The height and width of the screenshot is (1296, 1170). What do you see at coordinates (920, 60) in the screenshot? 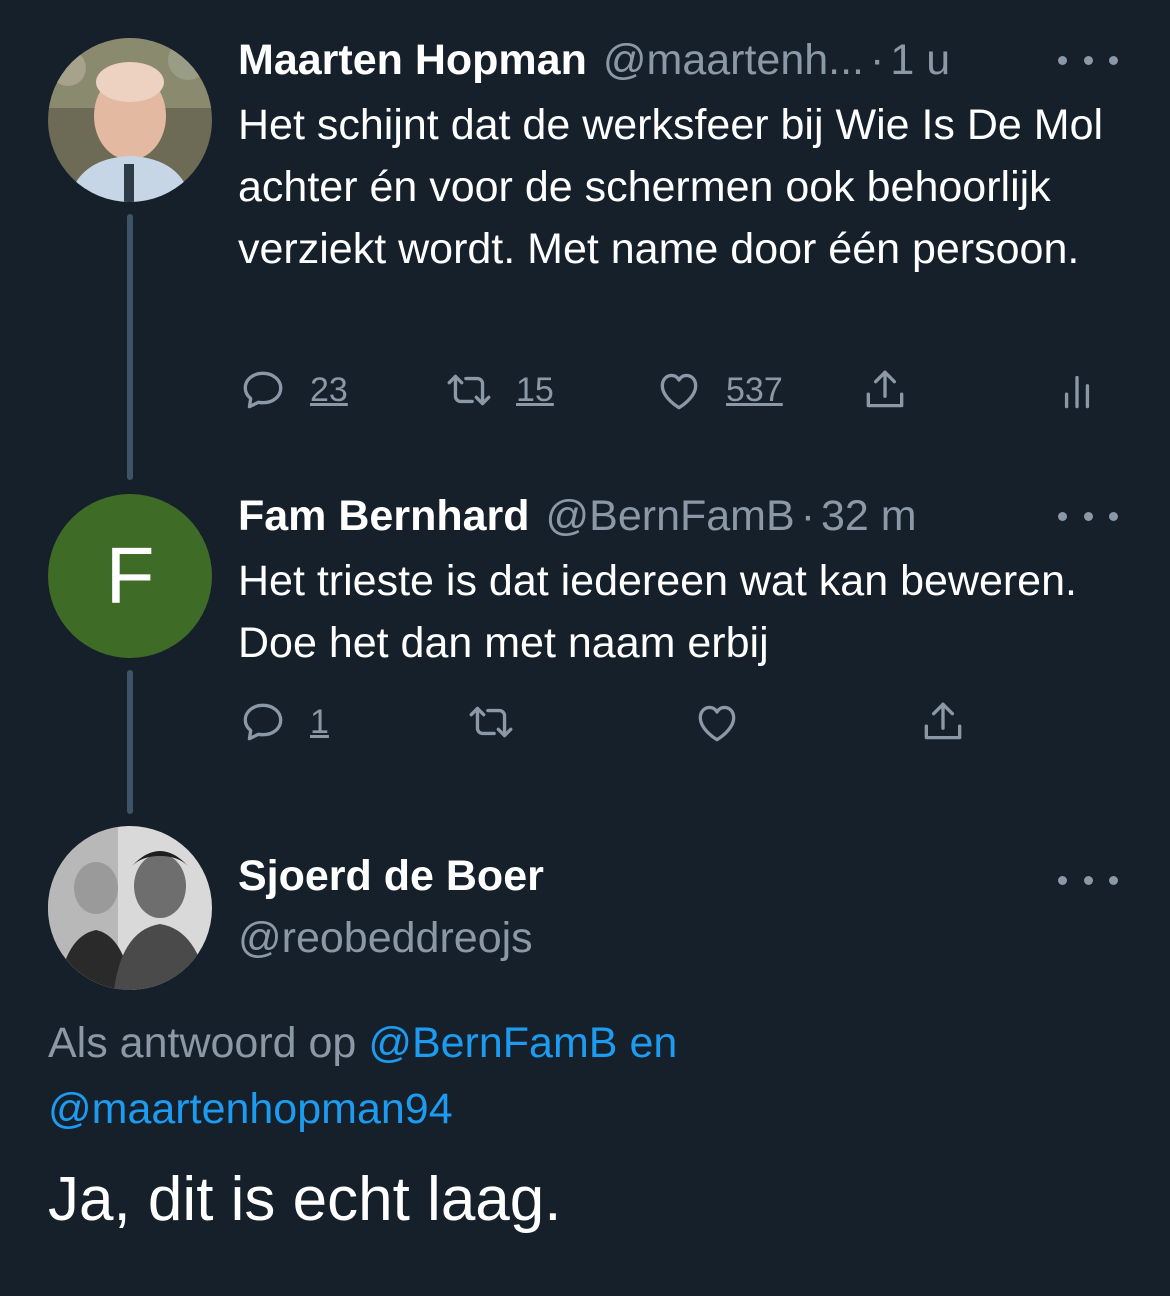
I see `timestamp: 1 u` at bounding box center [920, 60].